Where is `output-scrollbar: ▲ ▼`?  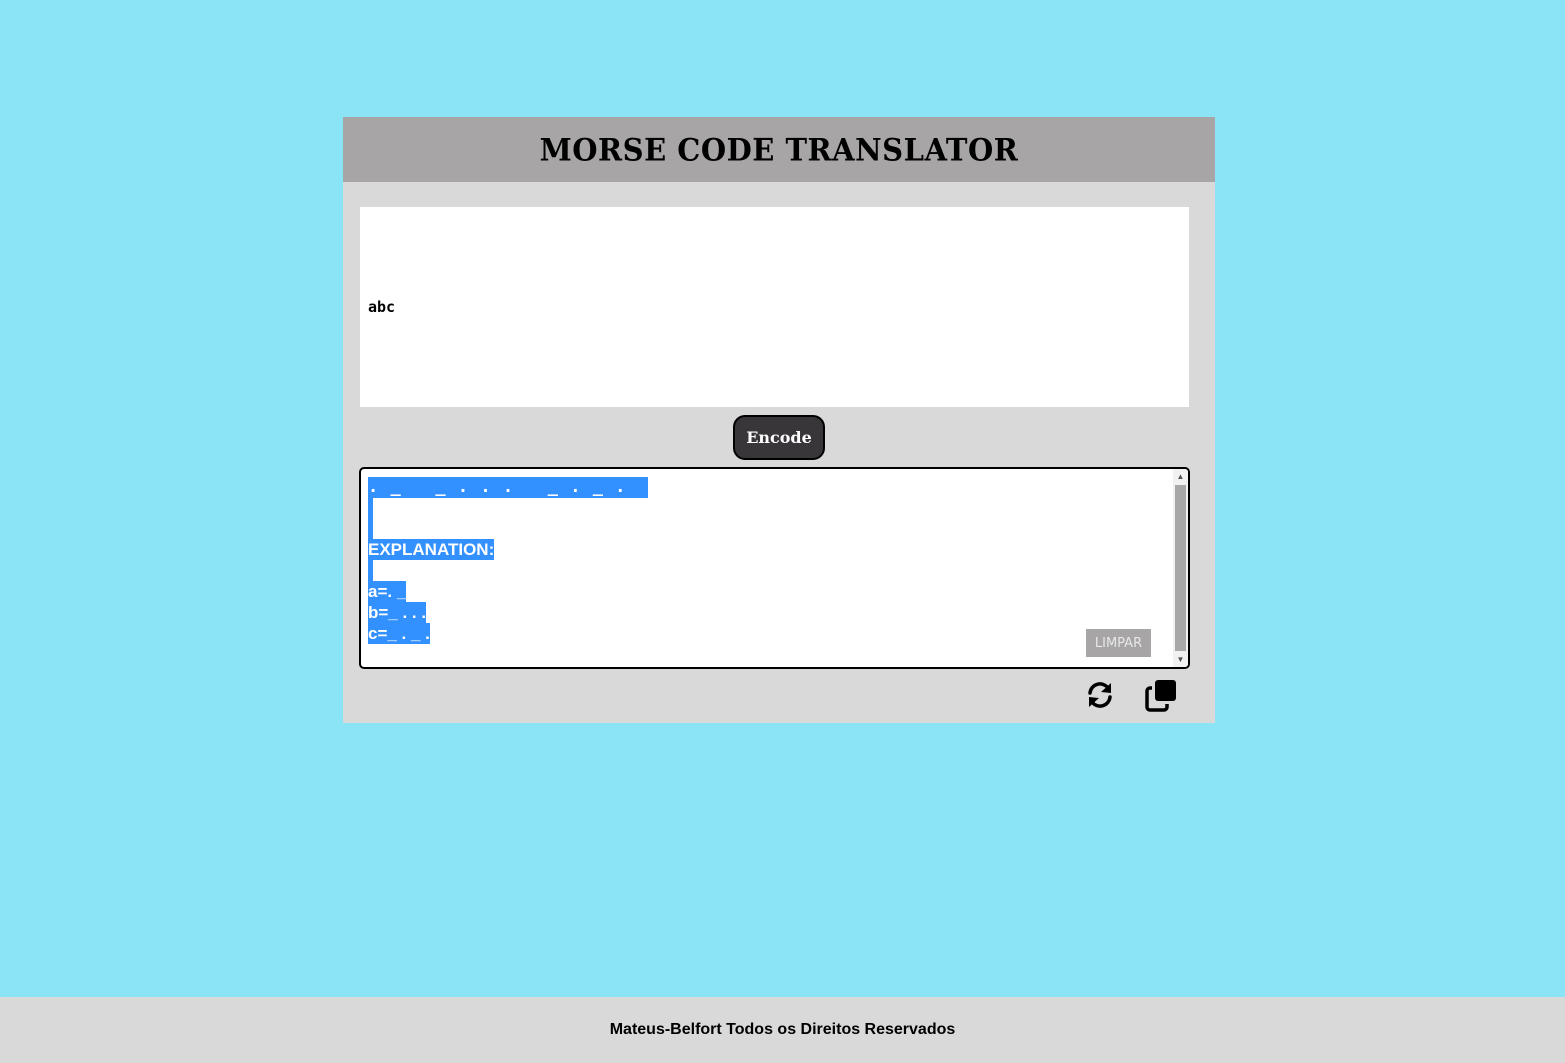 output-scrollbar: ▲ ▼ is located at coordinates (1180, 568).